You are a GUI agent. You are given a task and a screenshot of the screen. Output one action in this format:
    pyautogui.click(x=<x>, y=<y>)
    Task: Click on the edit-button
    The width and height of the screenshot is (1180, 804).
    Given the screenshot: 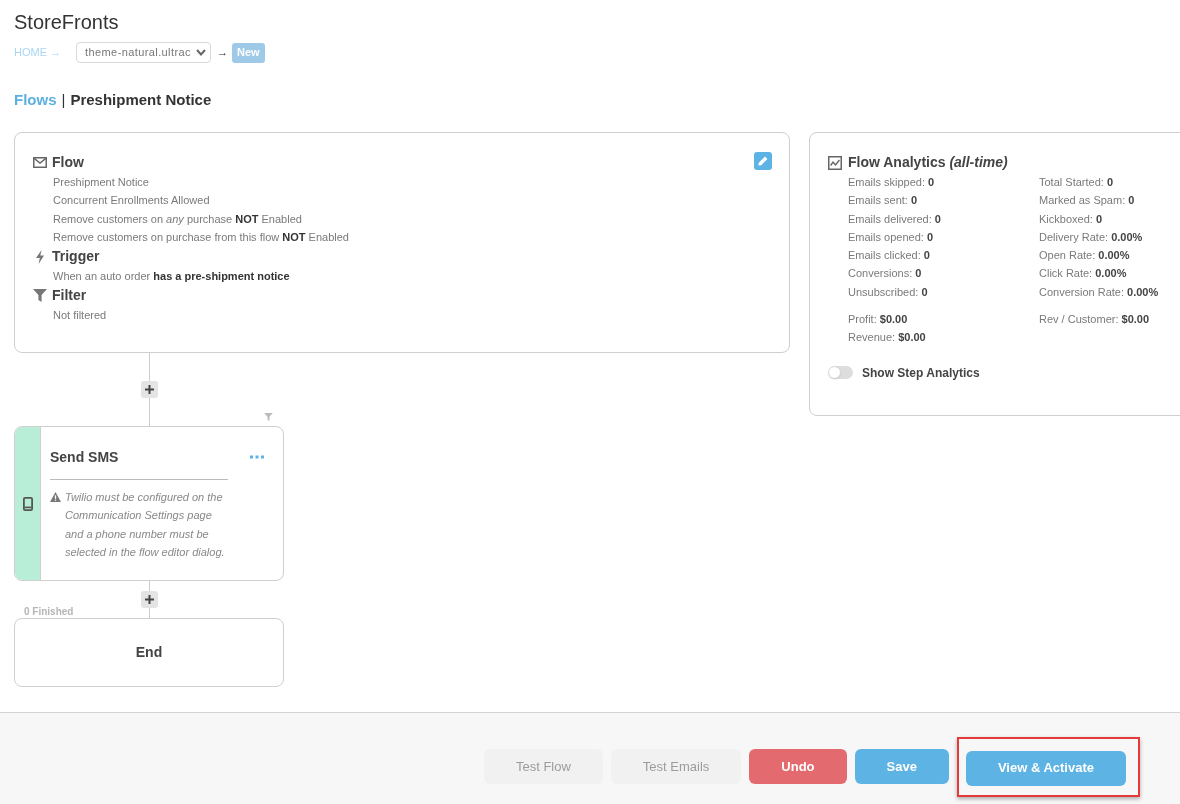 What is the action you would take?
    pyautogui.click(x=763, y=161)
    